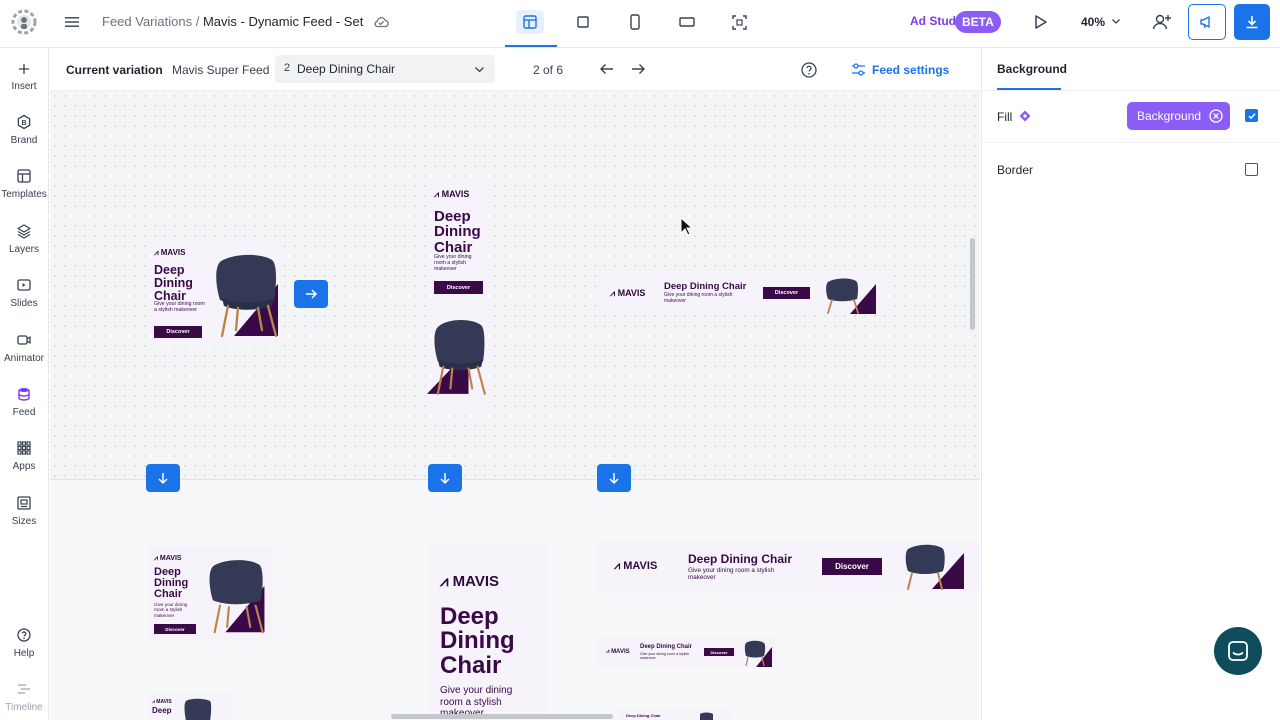  What do you see at coordinates (1032, 69) in the screenshot?
I see `tab-background: Background` at bounding box center [1032, 69].